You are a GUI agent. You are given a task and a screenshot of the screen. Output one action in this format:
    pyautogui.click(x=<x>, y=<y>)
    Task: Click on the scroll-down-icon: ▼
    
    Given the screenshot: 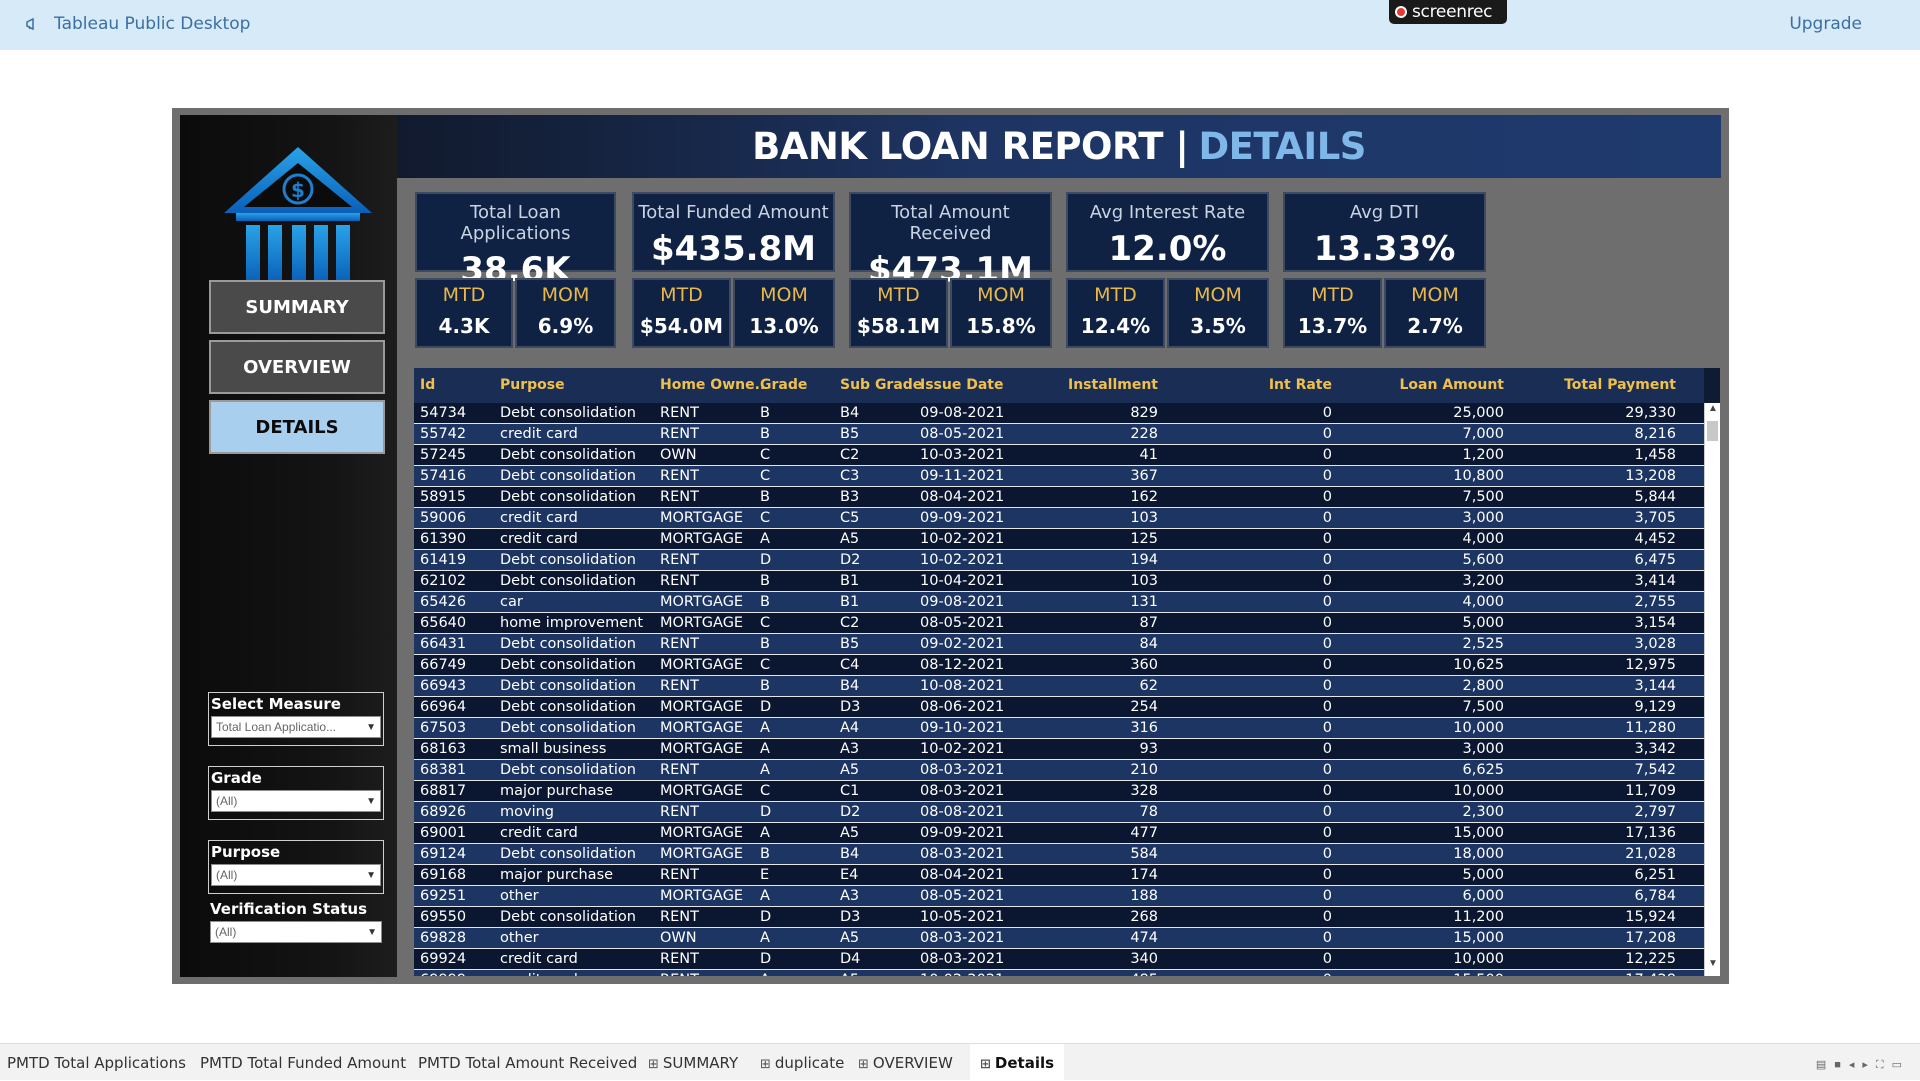 What is the action you would take?
    pyautogui.click(x=1712, y=966)
    